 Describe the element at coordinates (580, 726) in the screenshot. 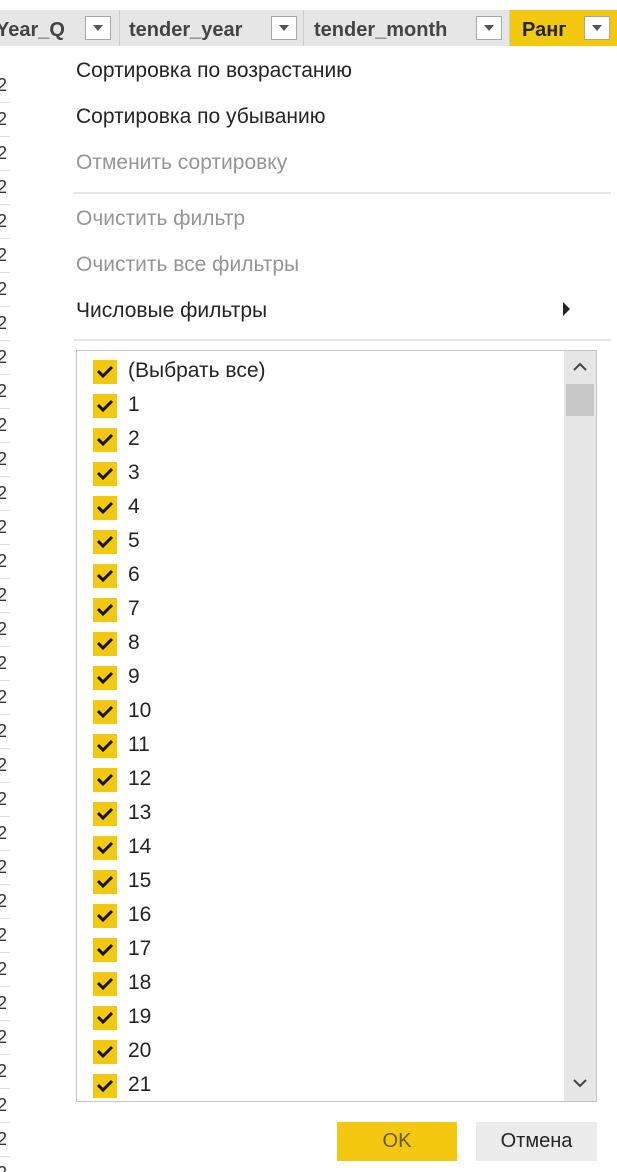

I see `list-scrollbar` at that location.